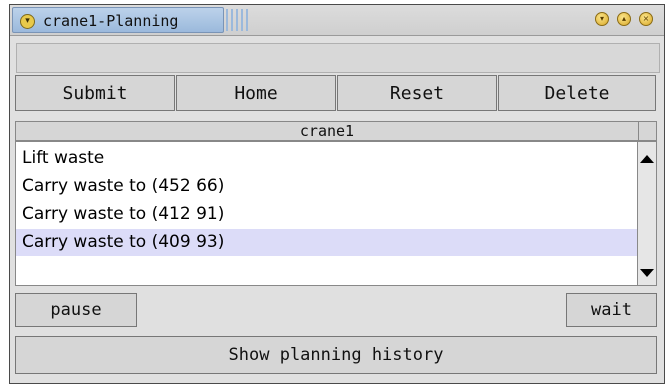 The width and height of the screenshot is (670, 389). Describe the element at coordinates (648, 131) in the screenshot. I see `list-header-corner` at that location.